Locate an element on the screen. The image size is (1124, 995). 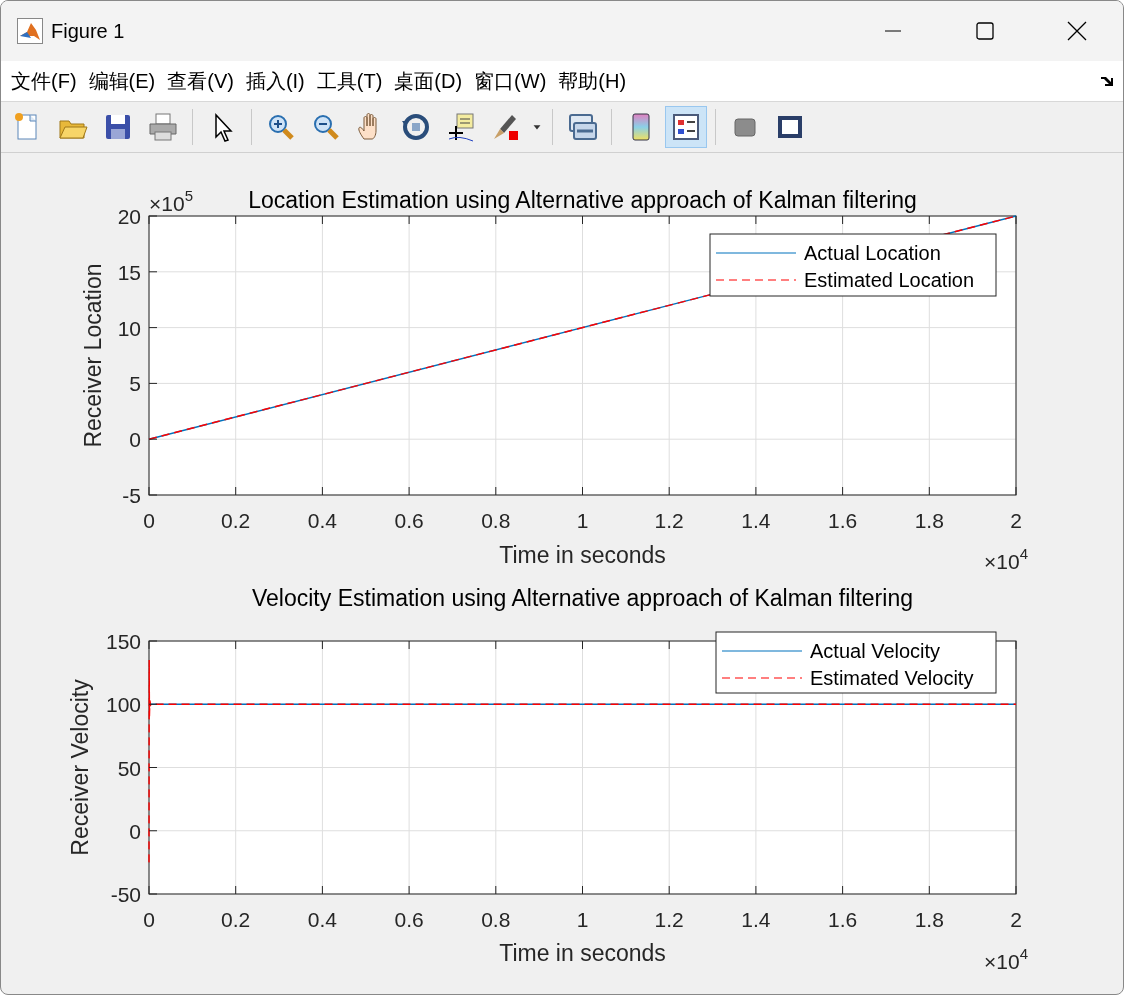
y-tick-label: 50 is located at coordinates (129, 768).